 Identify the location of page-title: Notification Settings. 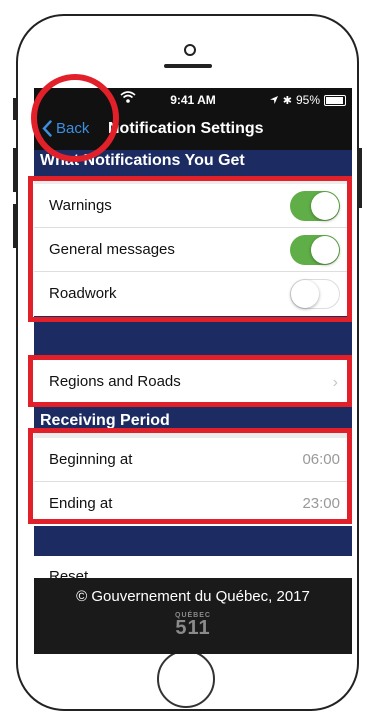
(186, 128).